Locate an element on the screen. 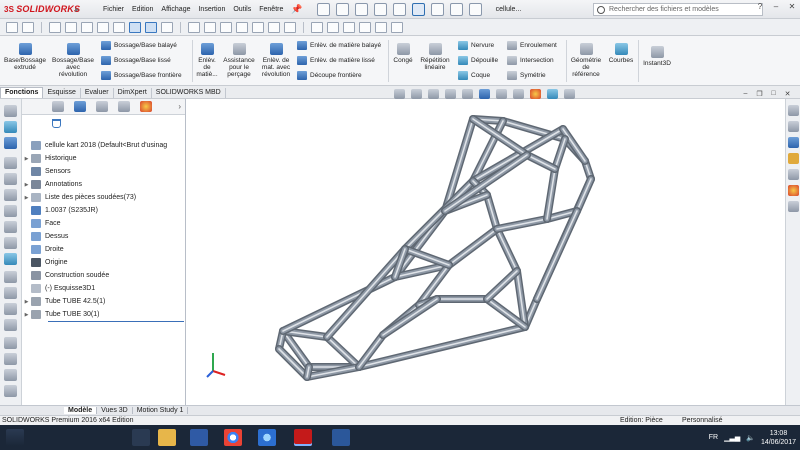 Image resolution: width=800 pixels, height=450 pixels. section-view-icon is located at coordinates (450, 94).